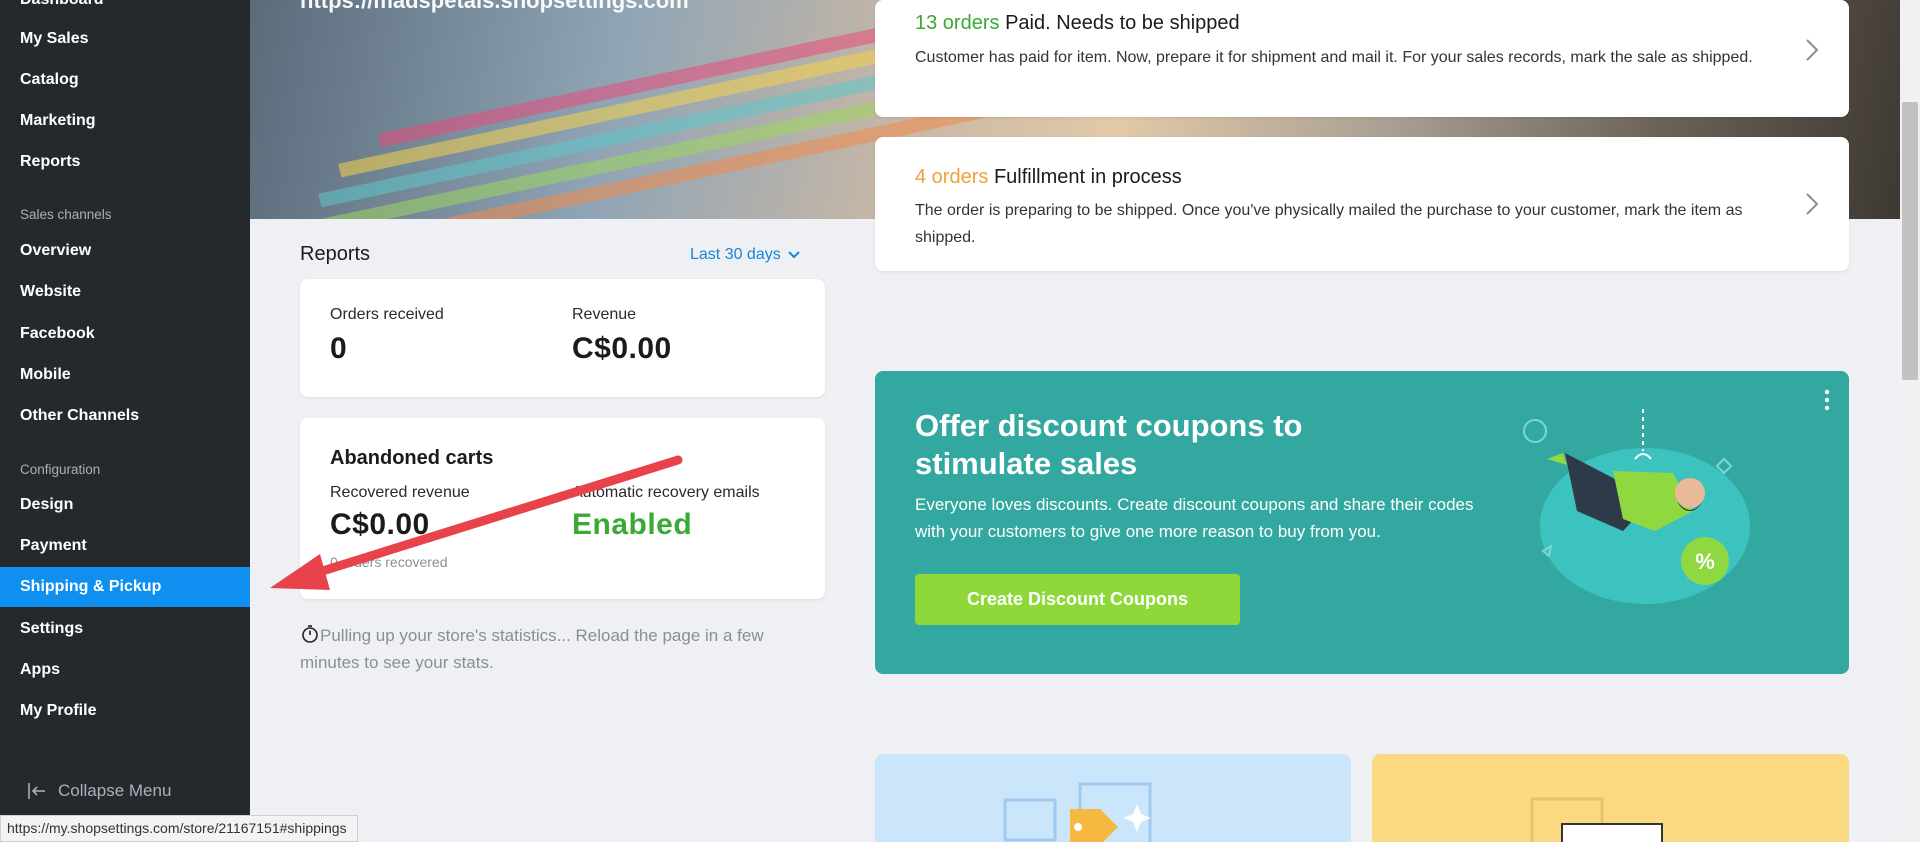  Describe the element at coordinates (125, 375) in the screenshot. I see `sidebar-item-mobile: Mobile` at that location.